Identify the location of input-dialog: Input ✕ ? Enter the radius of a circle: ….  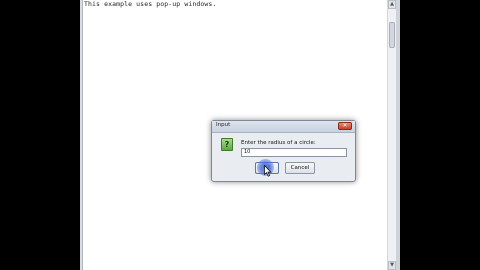
(283, 151).